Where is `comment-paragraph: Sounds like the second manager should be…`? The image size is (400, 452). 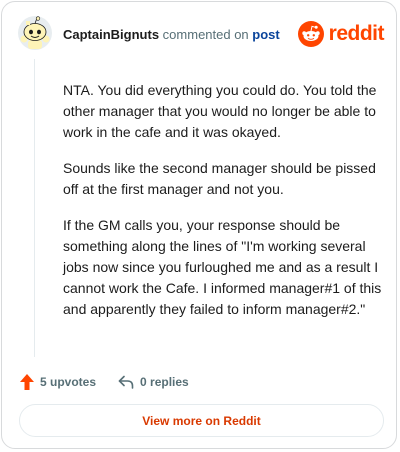
comment-paragraph: Sounds like the second manager should be… is located at coordinates (219, 178).